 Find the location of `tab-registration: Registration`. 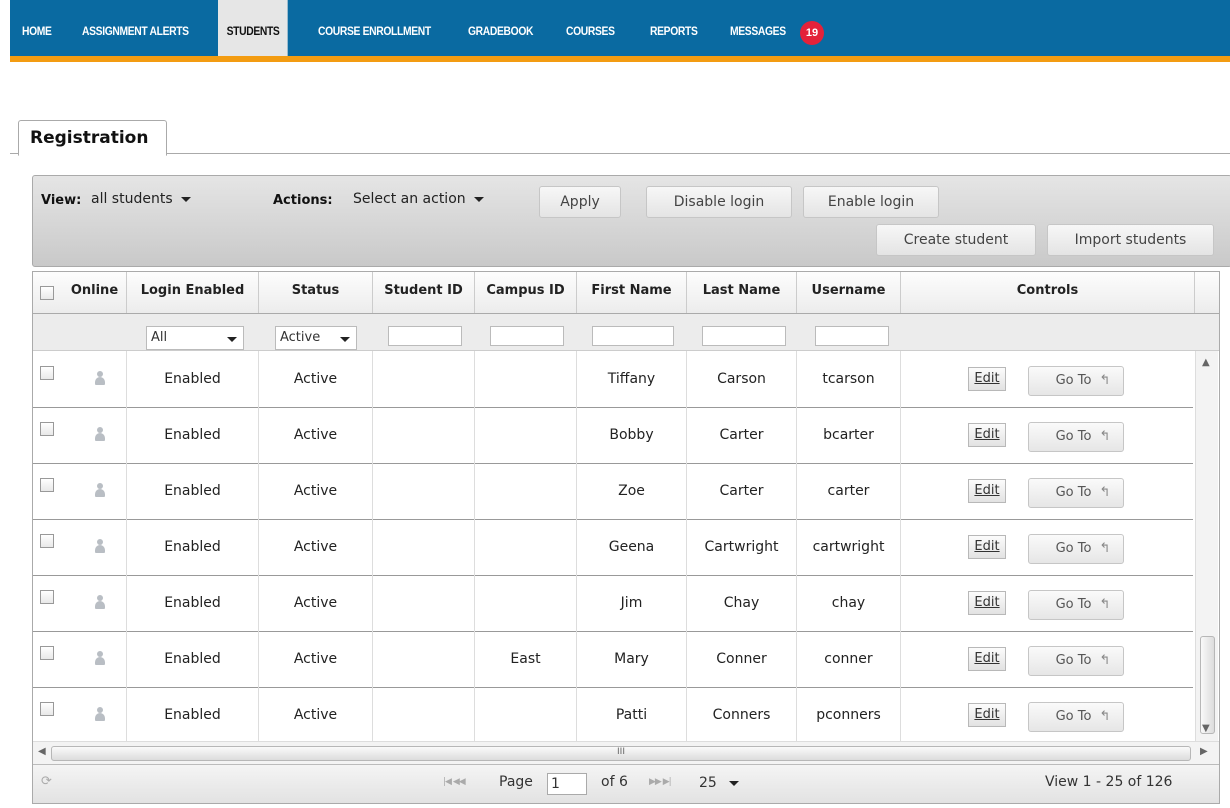

tab-registration: Registration is located at coordinates (92, 138).